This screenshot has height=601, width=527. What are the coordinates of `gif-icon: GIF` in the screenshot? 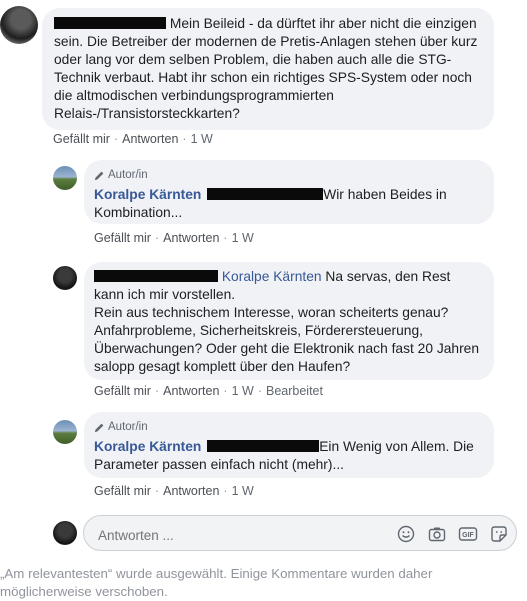 It's located at (468, 534).